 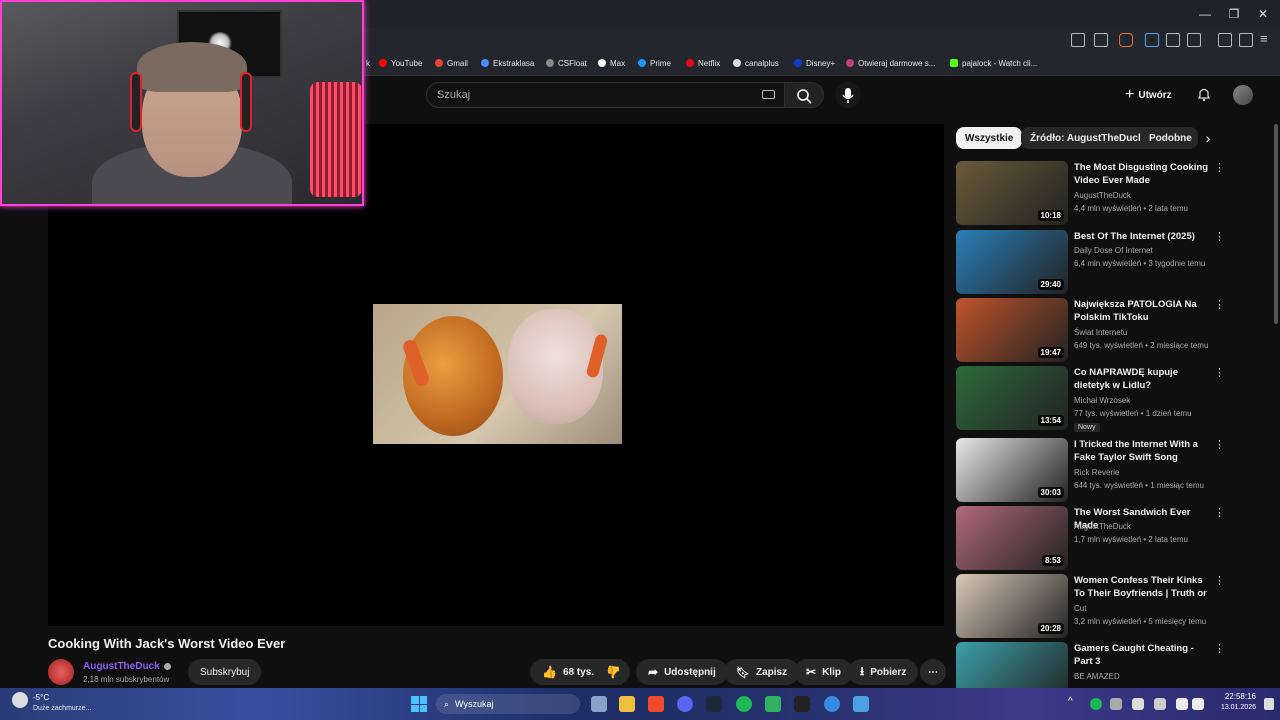 What do you see at coordinates (814, 63) in the screenshot?
I see `bookmark-disney: Disney+` at bounding box center [814, 63].